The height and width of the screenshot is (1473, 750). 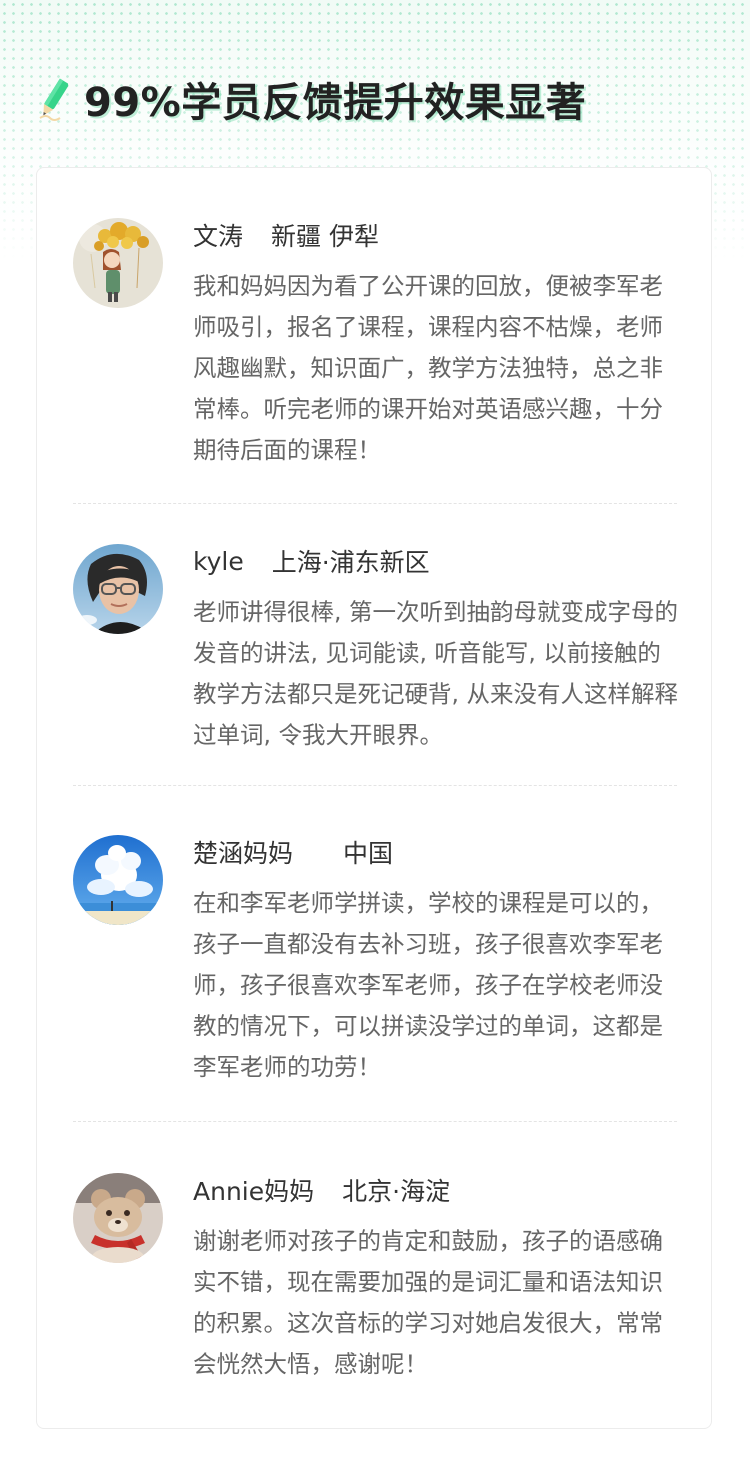 I want to click on reviewer-location: 中国, so click(x=368, y=853).